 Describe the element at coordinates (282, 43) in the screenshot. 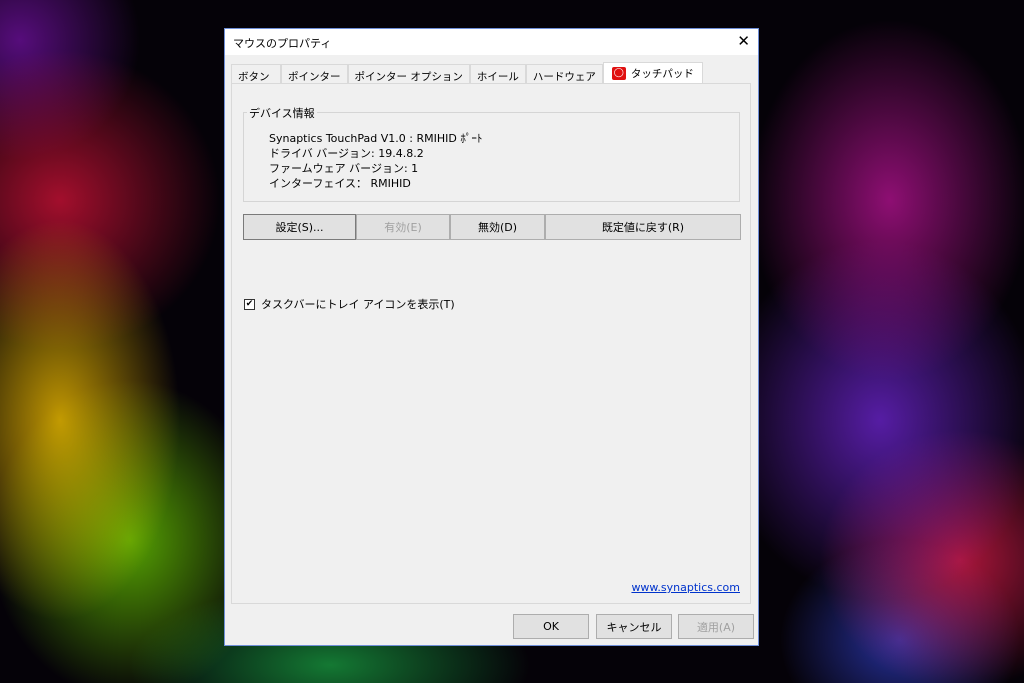

I see `window-title: マウスのプロパティ` at that location.